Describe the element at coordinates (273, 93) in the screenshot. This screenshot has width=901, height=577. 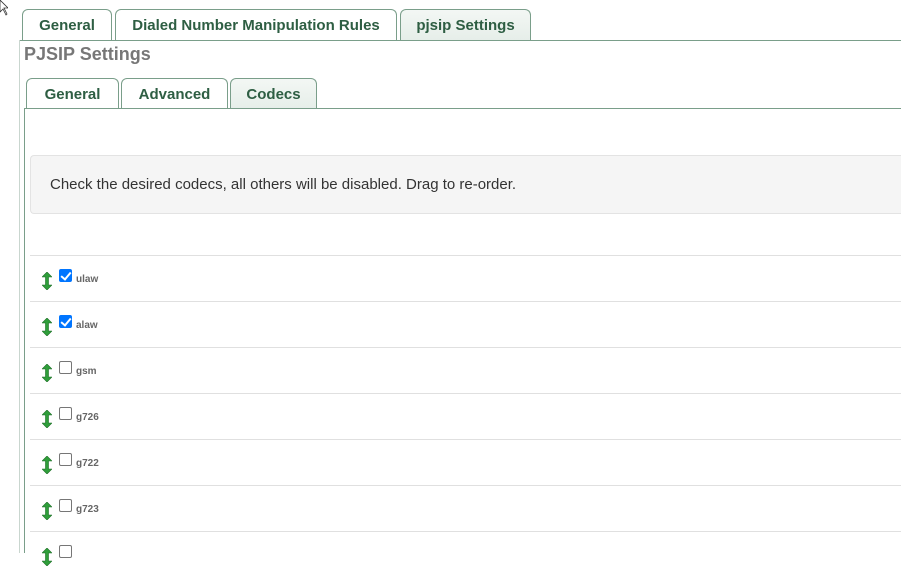
I see `tab-codecs: Codecs` at that location.